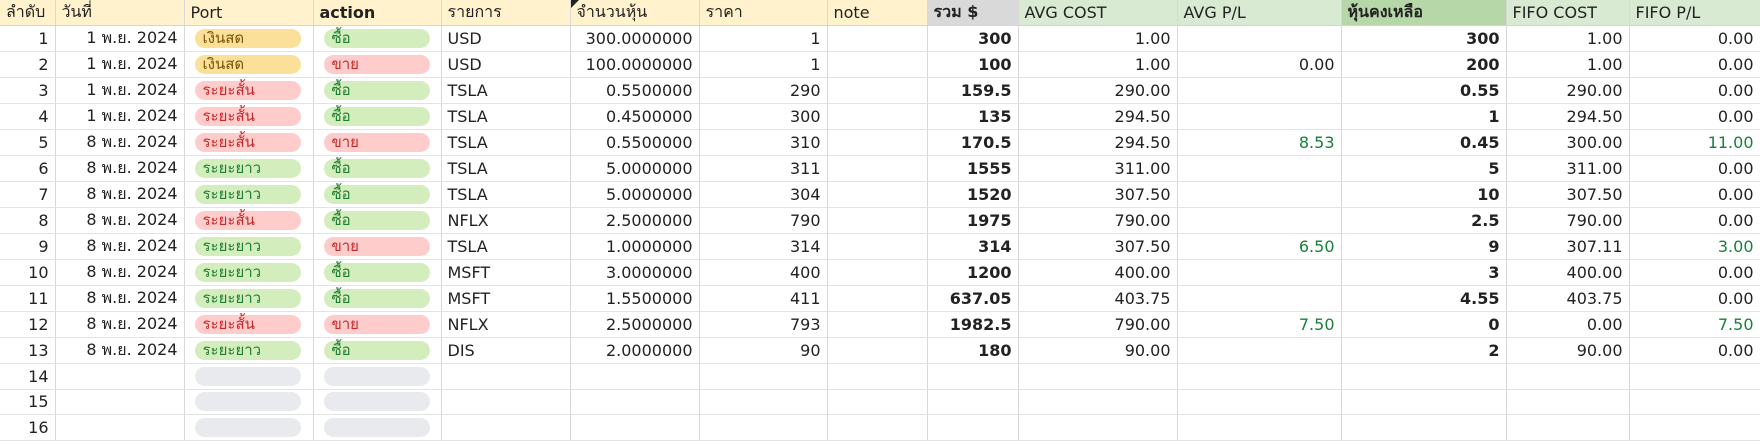 This screenshot has height=445, width=1760. I want to click on cell-fifo-cost: 790.00, so click(1568, 220).